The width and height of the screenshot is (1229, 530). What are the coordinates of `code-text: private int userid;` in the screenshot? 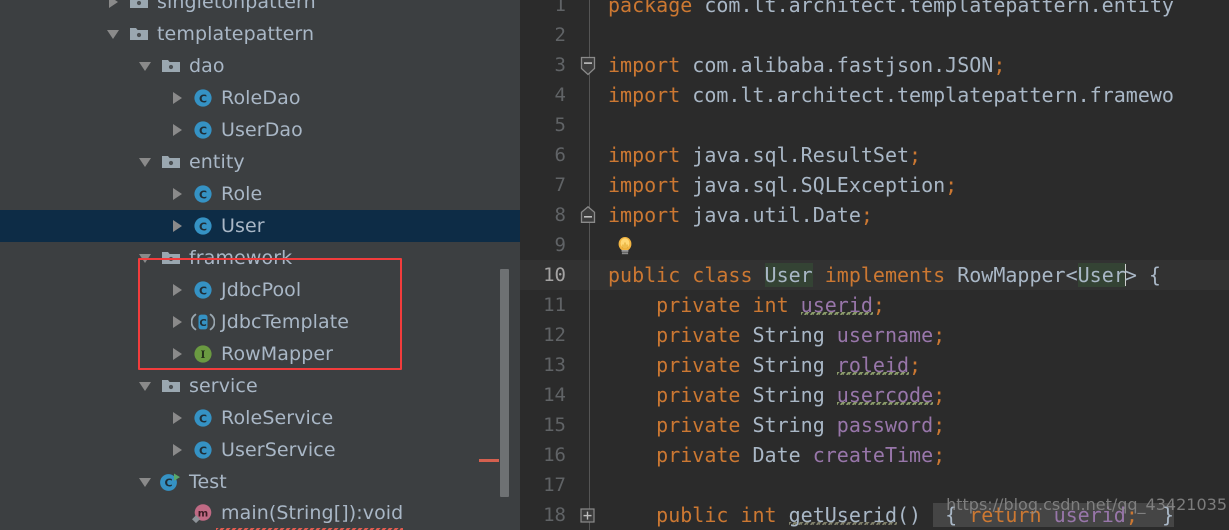 It's located at (746, 305).